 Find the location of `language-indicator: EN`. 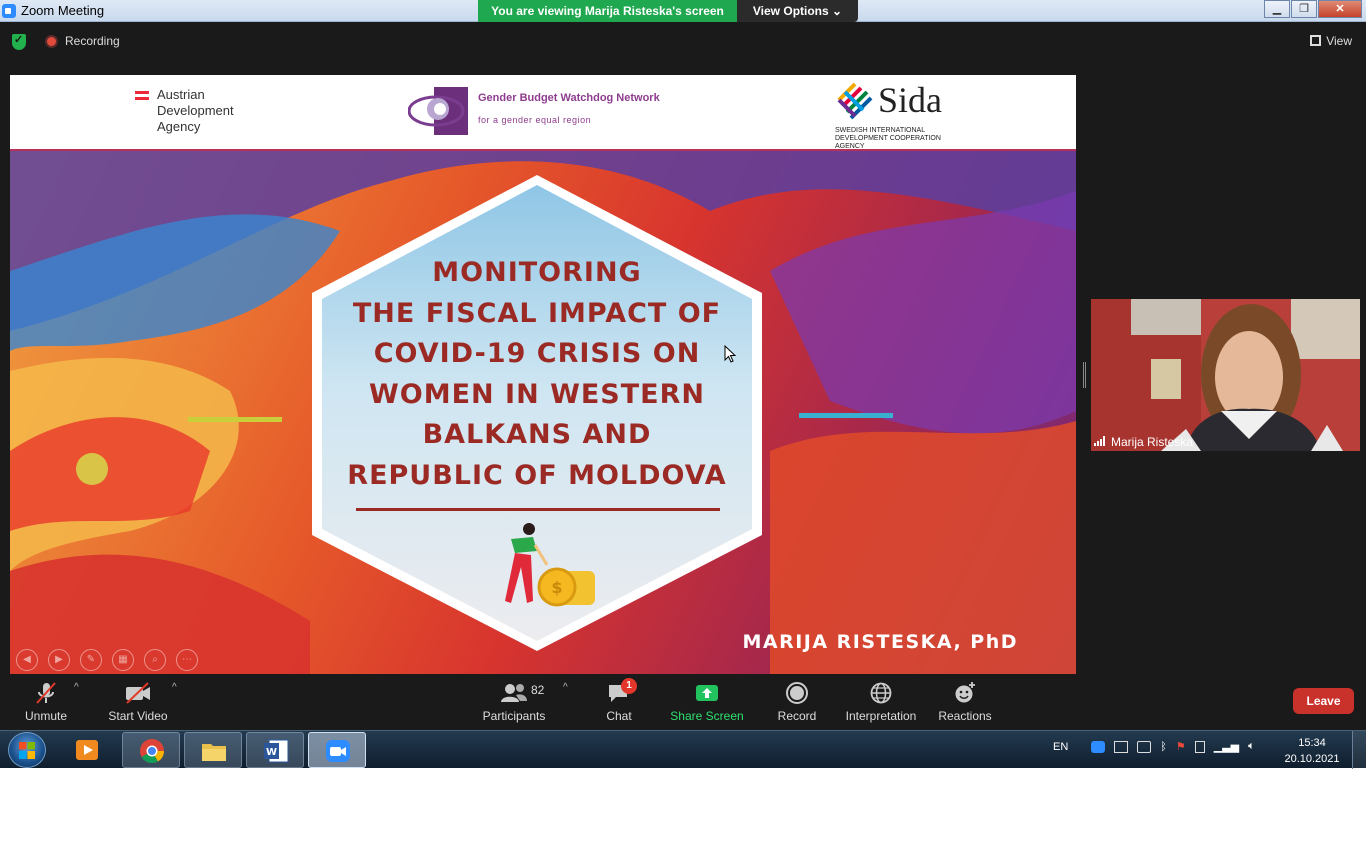

language-indicator: EN is located at coordinates (1060, 747).